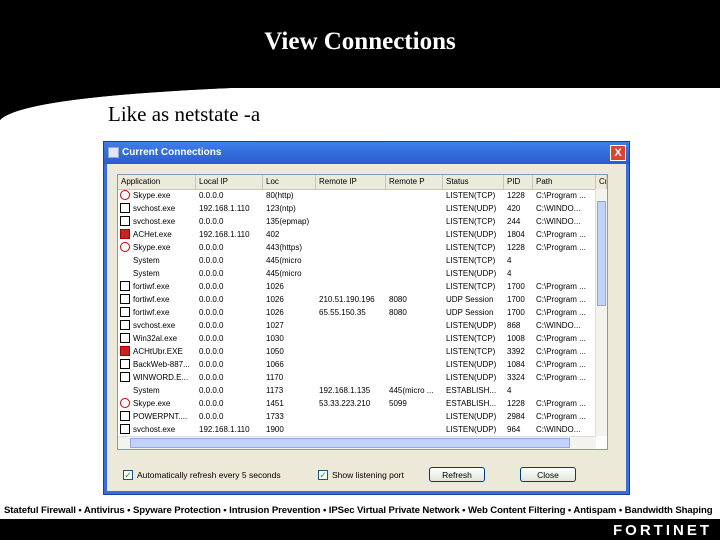 Image resolution: width=720 pixels, height=540 pixels. Describe the element at coordinates (351, 182) in the screenshot. I see `col-remote-ip-header: Remote IP` at that location.